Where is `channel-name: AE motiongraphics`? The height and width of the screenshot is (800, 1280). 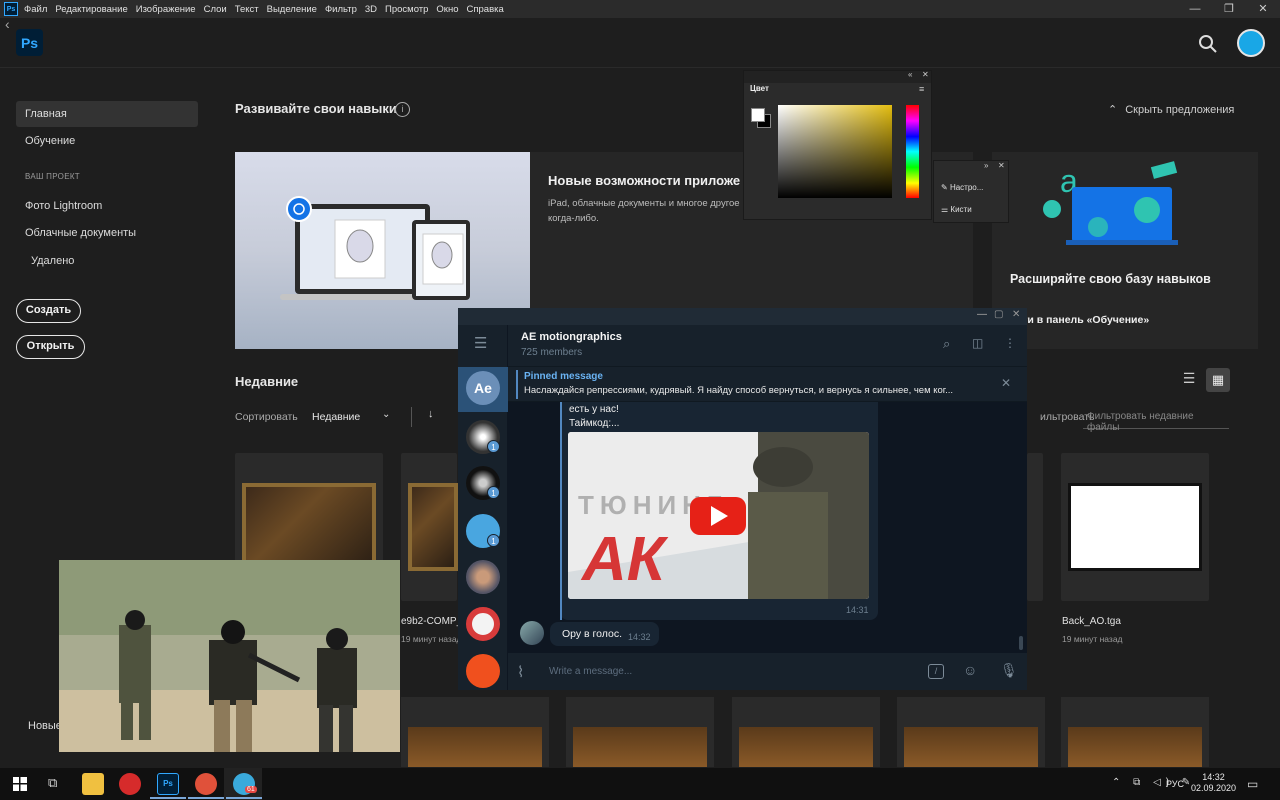
channel-name: AE motiongraphics is located at coordinates (571, 337).